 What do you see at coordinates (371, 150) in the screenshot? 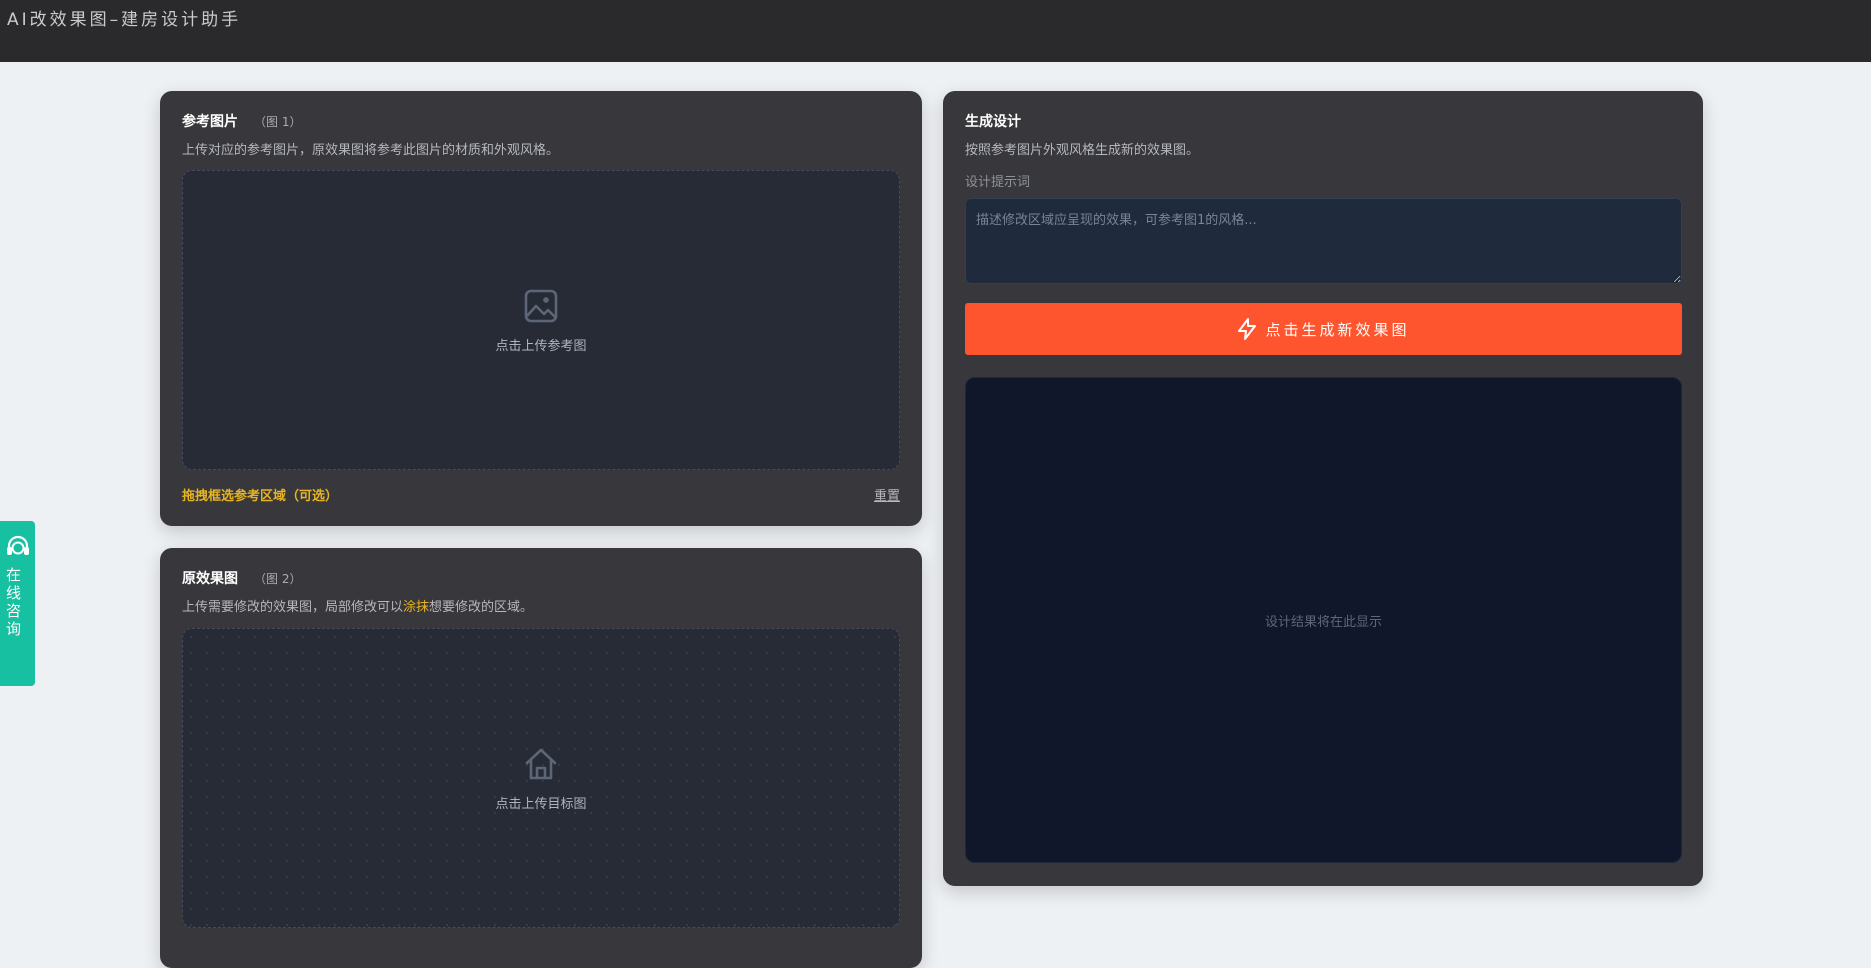
I see `reference-card-description: 上传对应的参考图片，原效果图将参考此图片的材质和外观风格。` at bounding box center [371, 150].